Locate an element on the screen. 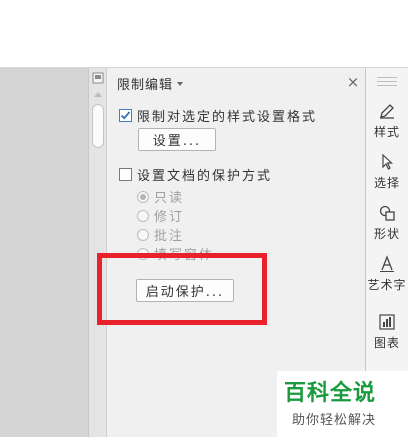 This screenshot has width=408, height=437. protection-method-option: 设置文档的保护方式 is located at coordinates (195, 174).